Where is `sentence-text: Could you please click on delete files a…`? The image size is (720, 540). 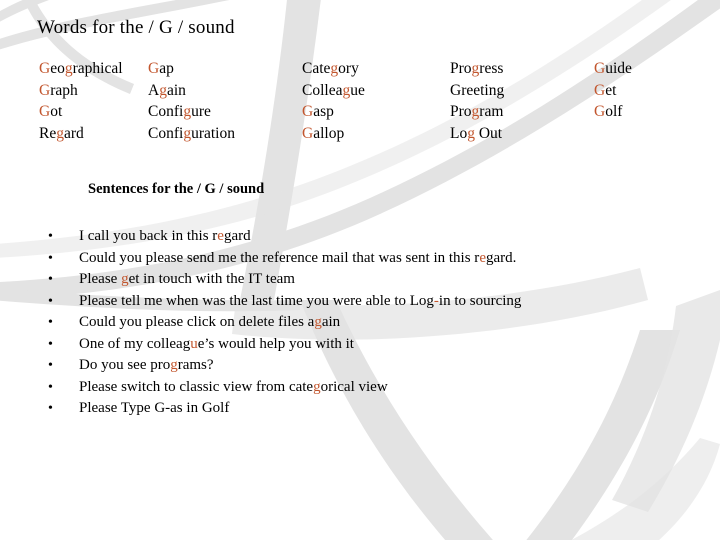
sentence-text: Could you please click on delete files a… is located at coordinates (210, 322).